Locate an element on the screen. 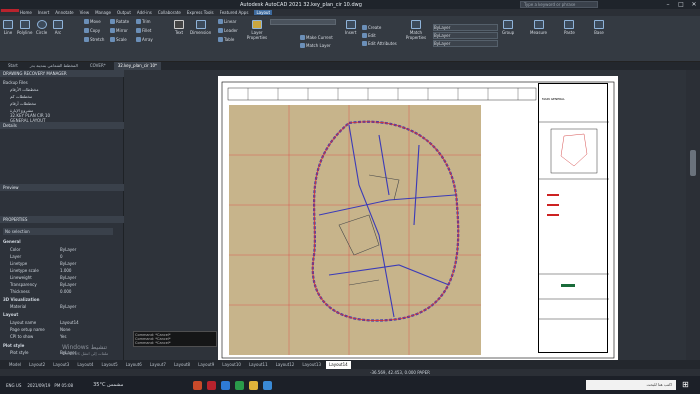  copy-button: Copy is located at coordinates (92, 30).